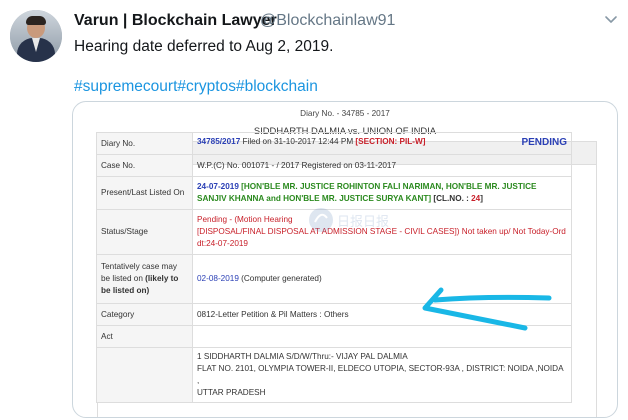 The width and height of the screenshot is (628, 420). What do you see at coordinates (451, 198) in the screenshot?
I see `clno-prefix: [CL.NO. :` at bounding box center [451, 198].